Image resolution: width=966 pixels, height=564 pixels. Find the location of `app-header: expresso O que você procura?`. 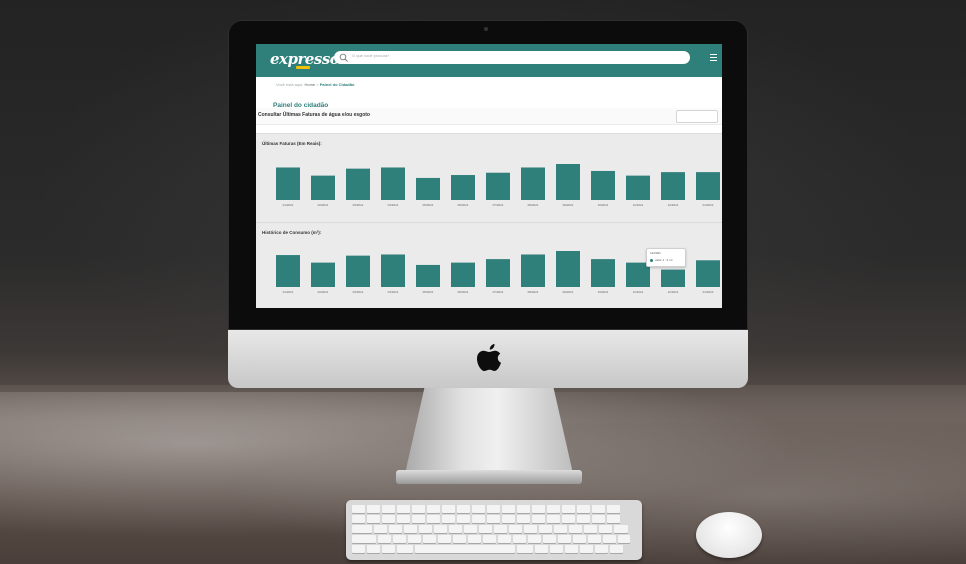

app-header: expresso O que você procura? is located at coordinates (489, 60).